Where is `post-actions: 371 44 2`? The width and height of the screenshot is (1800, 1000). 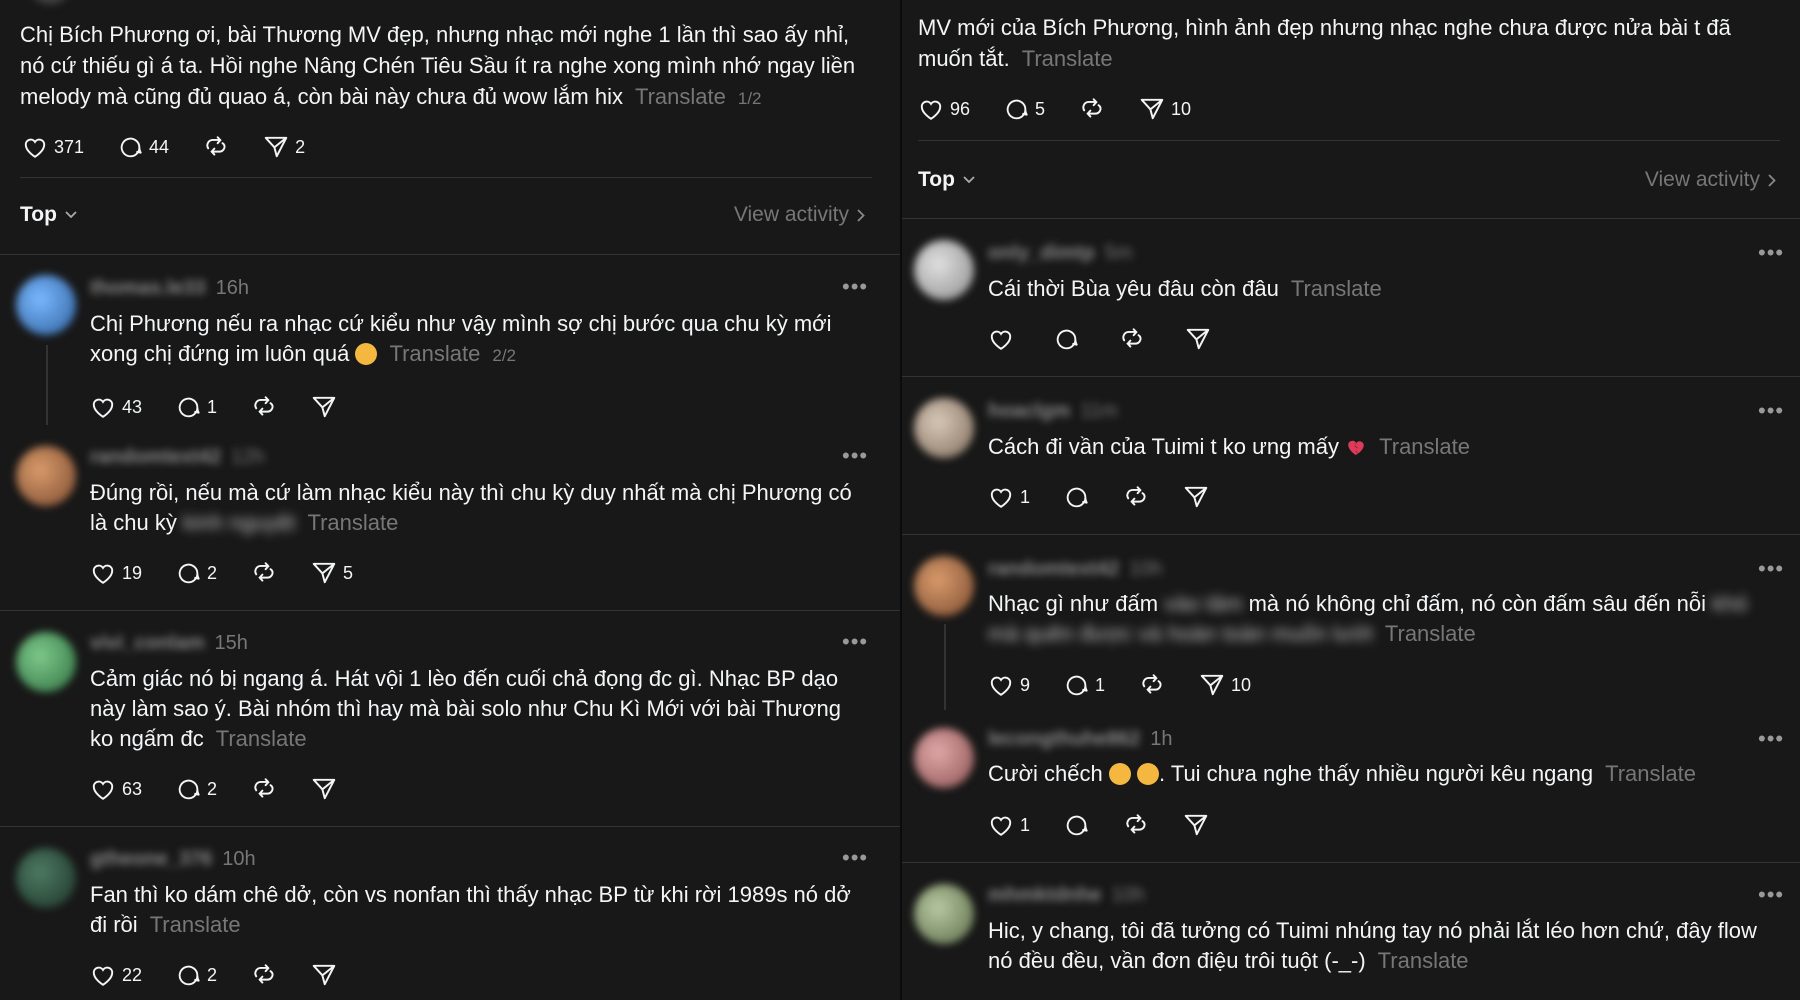 post-actions: 371 44 2 is located at coordinates (180, 147).